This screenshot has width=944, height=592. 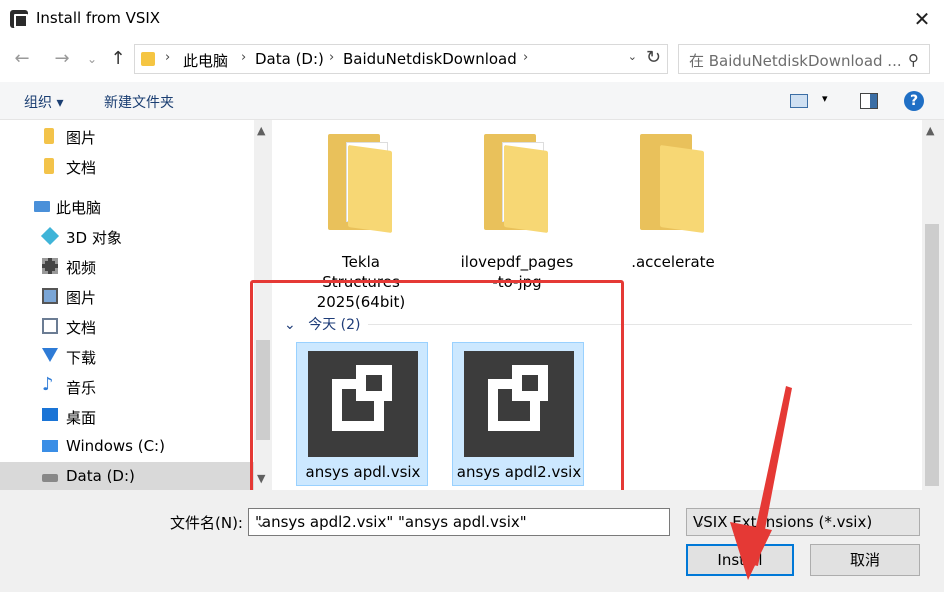 I want to click on refresh-icon: ↻, so click(x=653, y=57).